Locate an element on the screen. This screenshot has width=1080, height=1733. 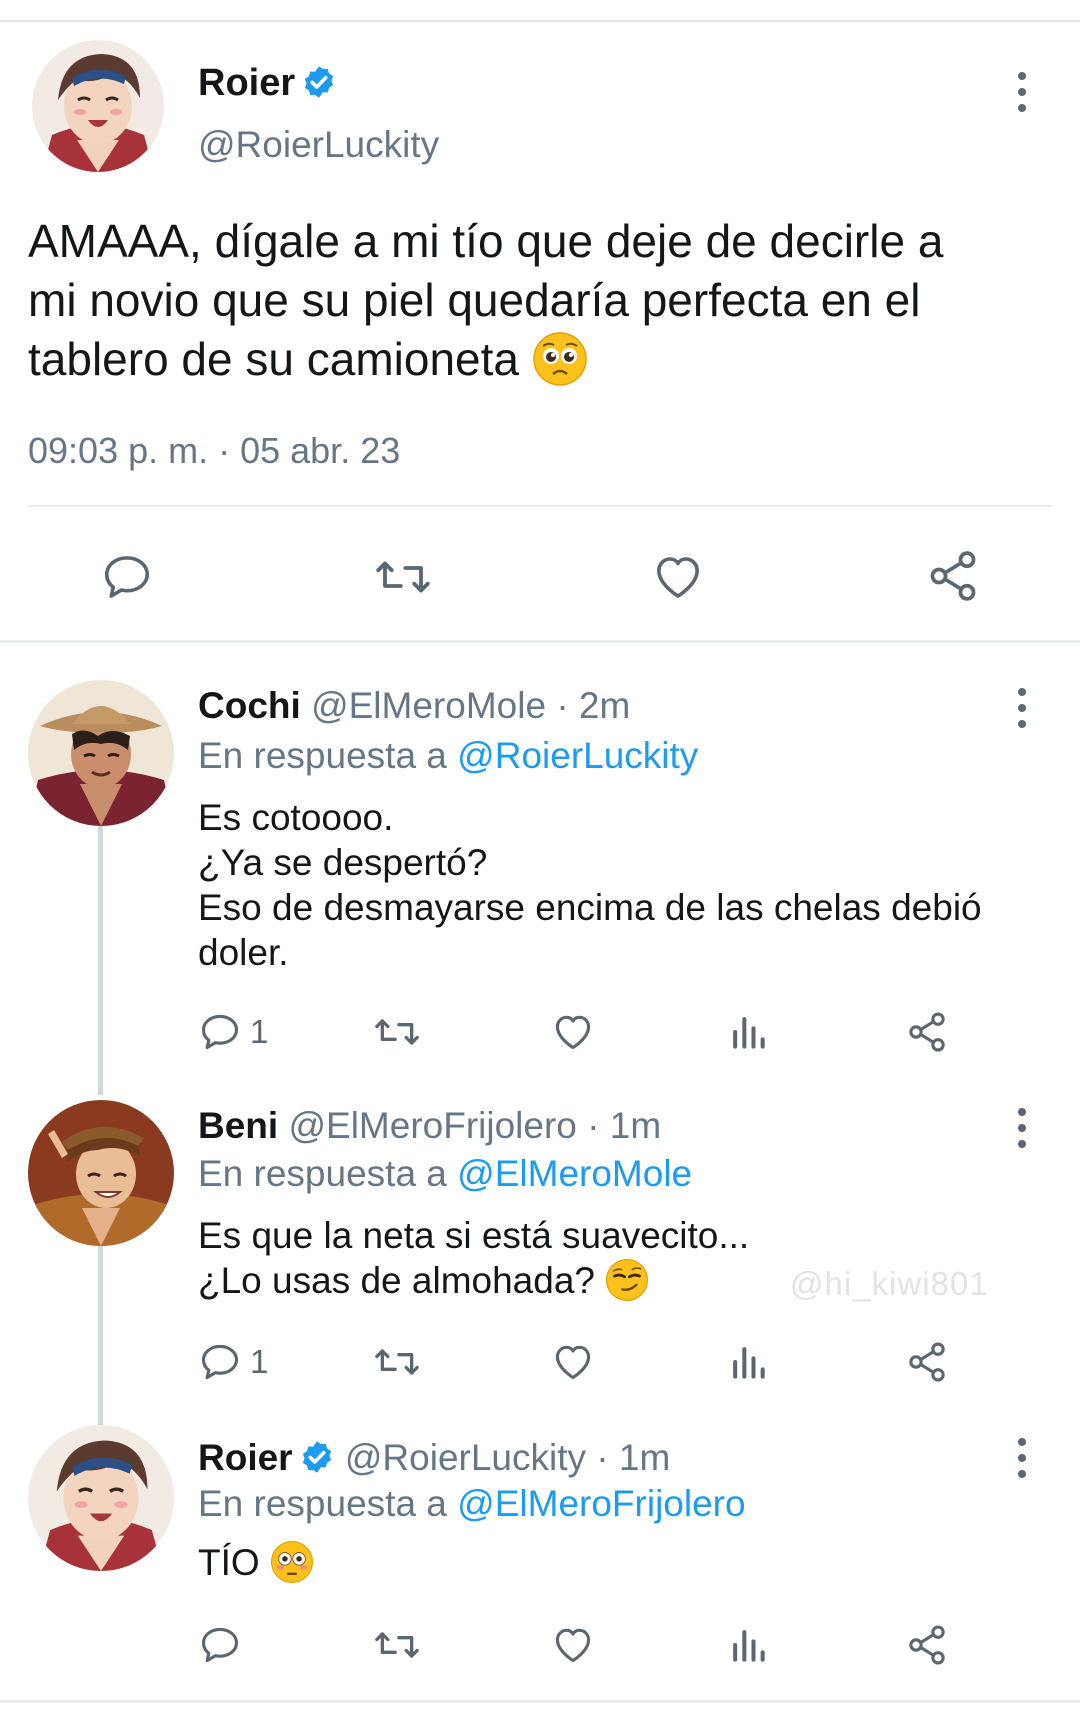
watermark: @hi_kiwi801 is located at coordinates (889, 1283).